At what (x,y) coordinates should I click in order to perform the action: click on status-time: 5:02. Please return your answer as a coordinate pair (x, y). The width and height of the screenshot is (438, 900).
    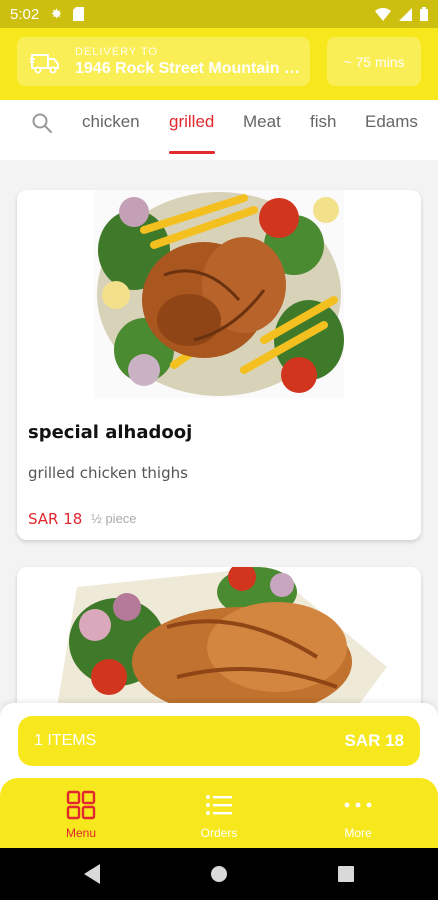
    Looking at the image, I should click on (25, 14).